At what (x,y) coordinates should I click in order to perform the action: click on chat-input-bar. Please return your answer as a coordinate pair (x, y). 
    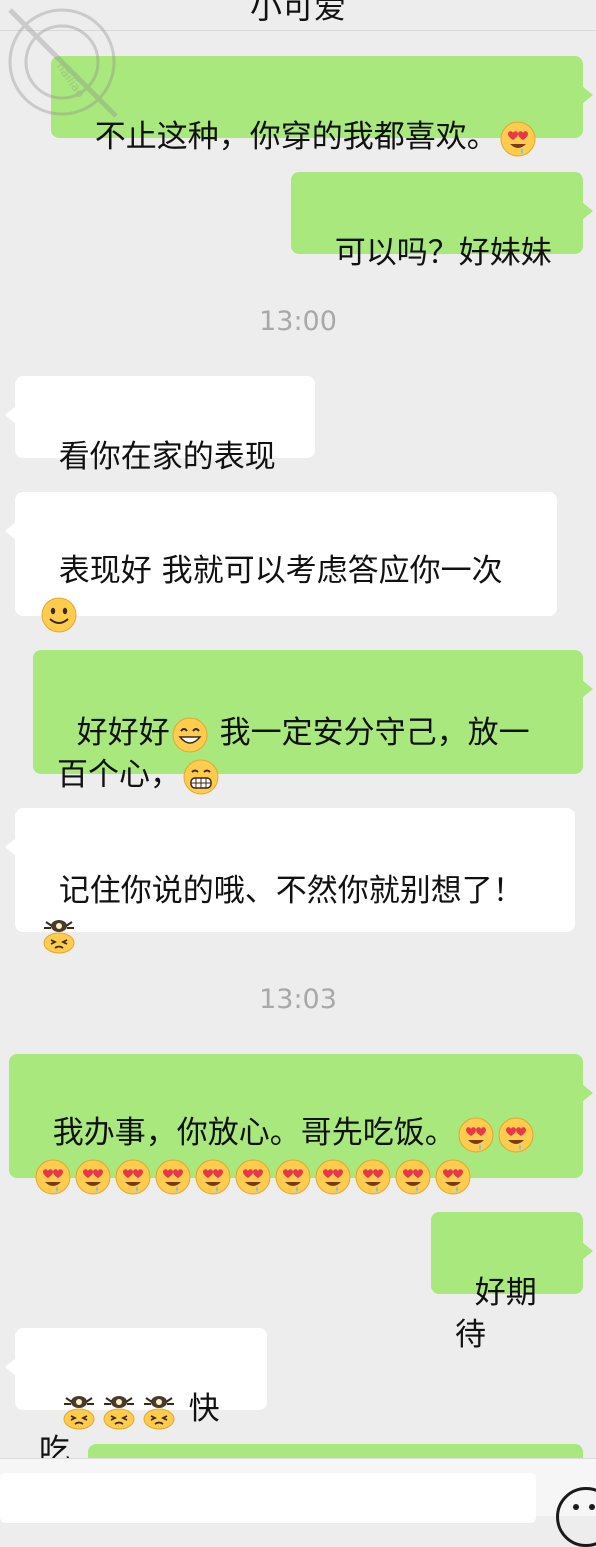
    Looking at the image, I should click on (298, 1502).